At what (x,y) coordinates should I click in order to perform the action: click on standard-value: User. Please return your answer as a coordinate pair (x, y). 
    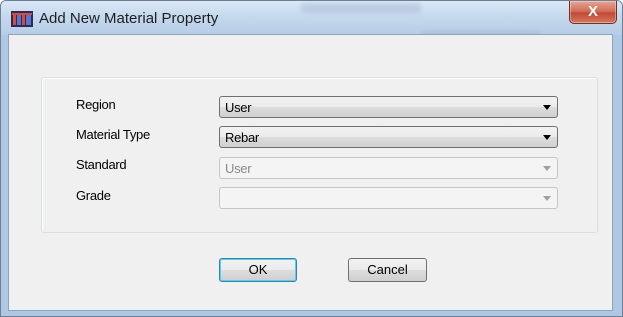
    Looking at the image, I should click on (238, 168).